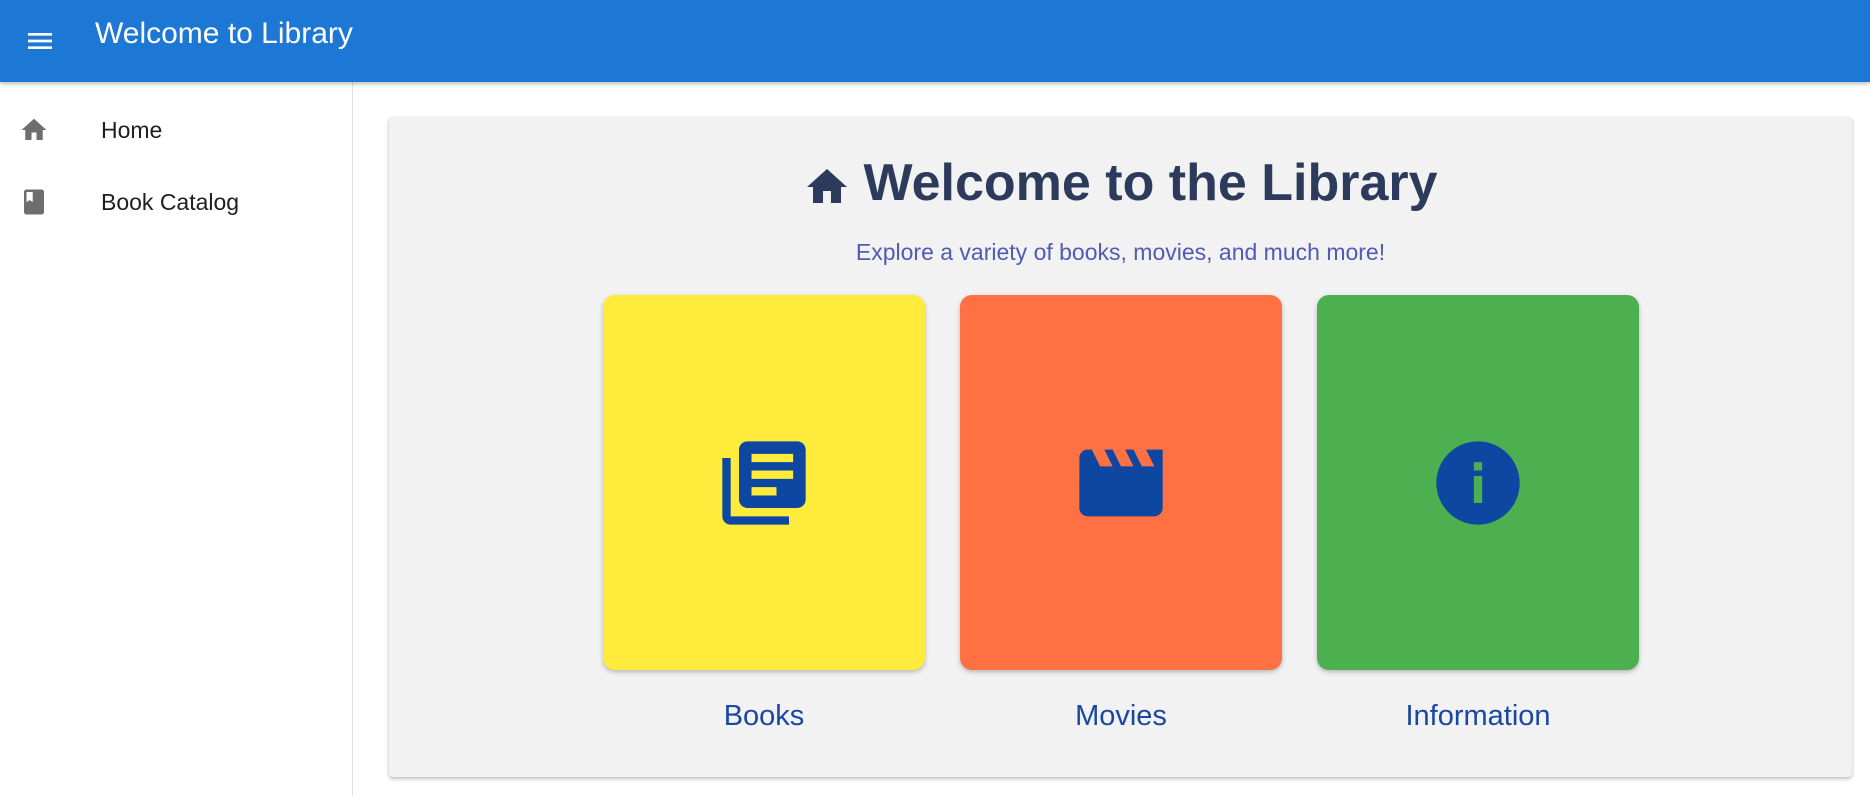 This screenshot has height=796, width=1870. Describe the element at coordinates (34, 202) in the screenshot. I see `book-icon` at that location.